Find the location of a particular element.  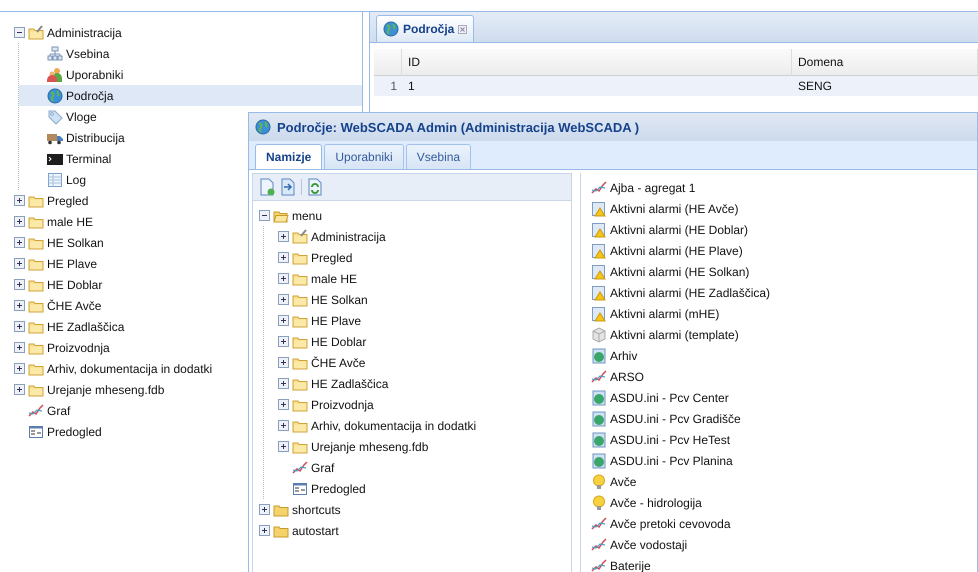

refresh-page-icon is located at coordinates (315, 187).